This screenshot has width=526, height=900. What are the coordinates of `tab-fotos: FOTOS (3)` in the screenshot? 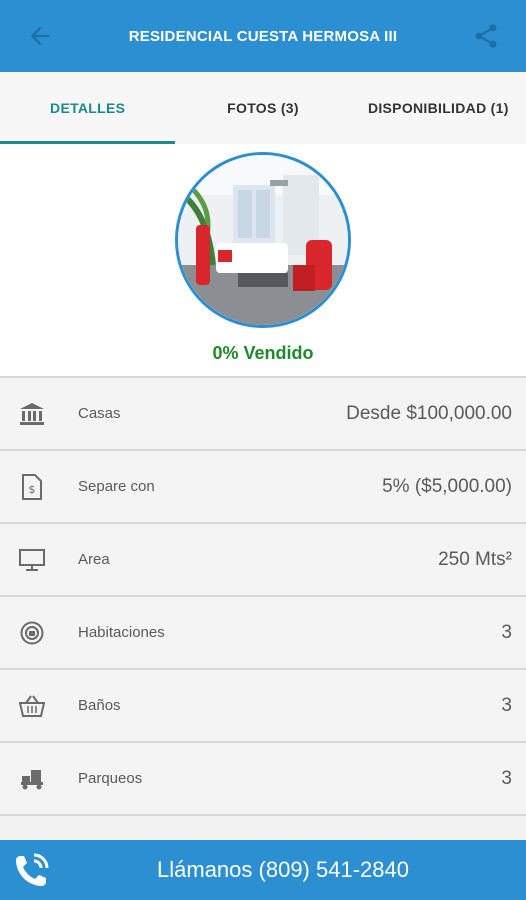 It's located at (262, 108).